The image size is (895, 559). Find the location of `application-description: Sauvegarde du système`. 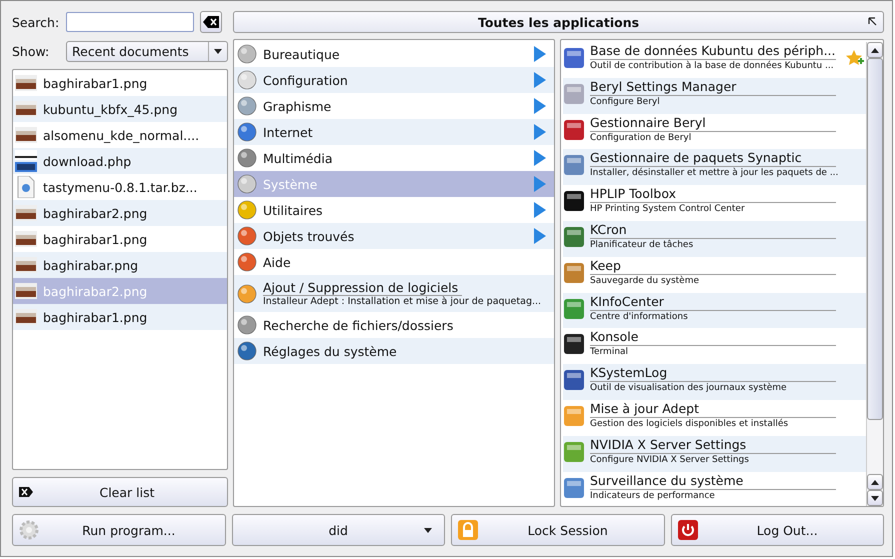

application-description: Sauvegarde du système is located at coordinates (645, 281).